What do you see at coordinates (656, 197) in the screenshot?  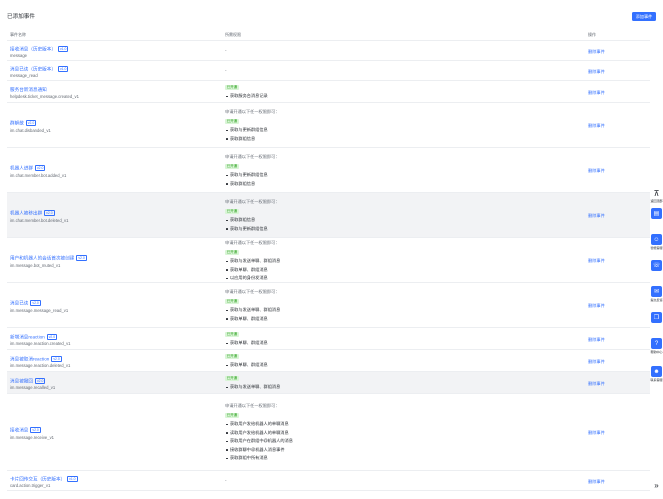 I see `sidebar-item: ⊼ 返回顶部` at bounding box center [656, 197].